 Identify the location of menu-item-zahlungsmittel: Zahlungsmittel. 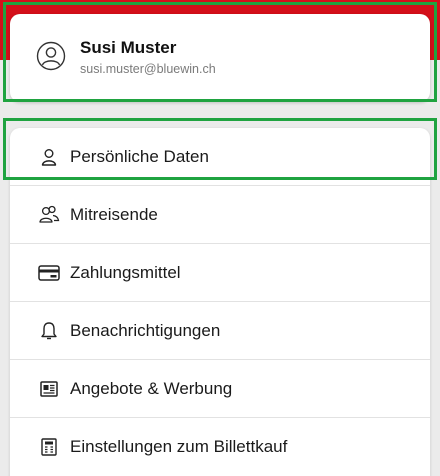
(220, 273).